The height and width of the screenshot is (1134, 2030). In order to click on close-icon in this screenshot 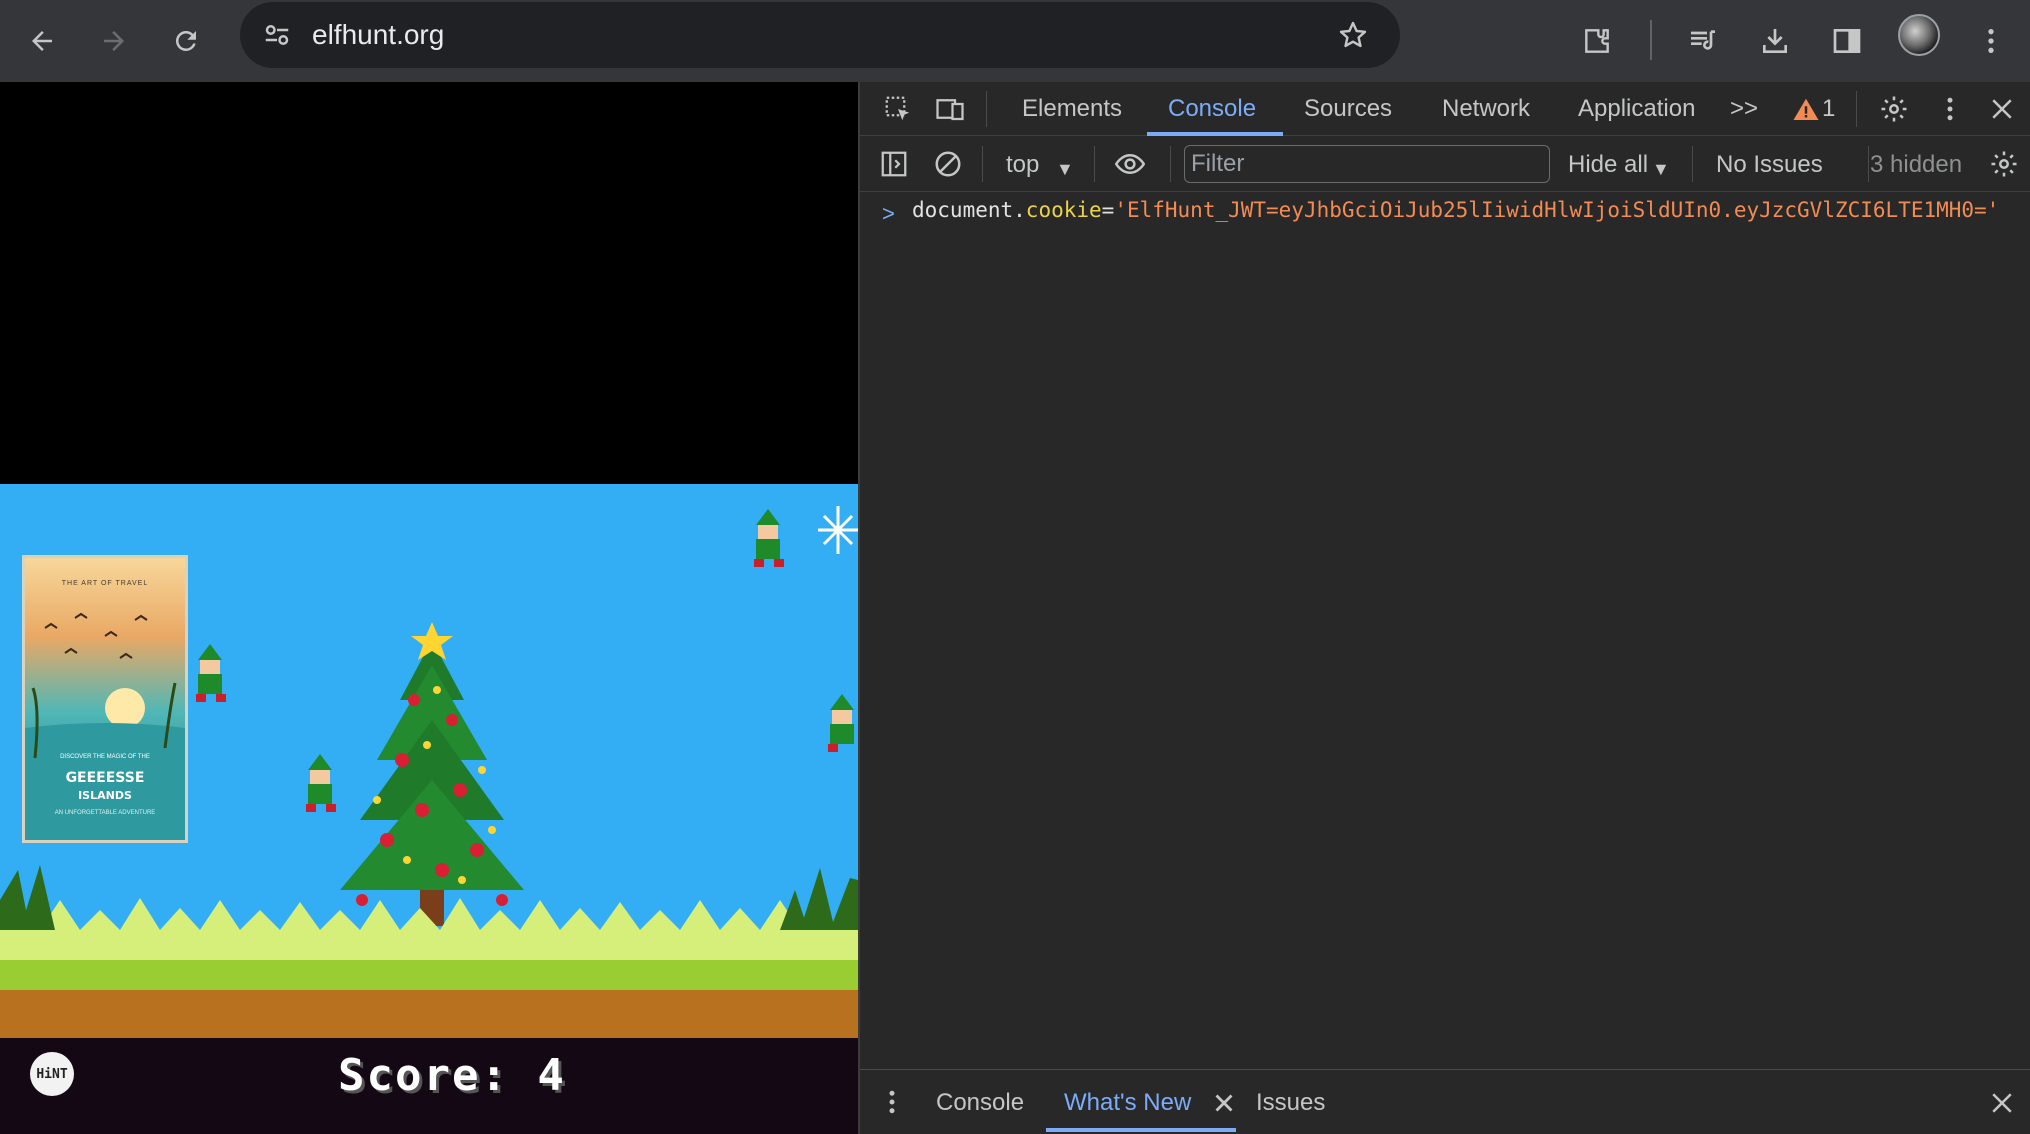, I will do `click(2002, 109)`.